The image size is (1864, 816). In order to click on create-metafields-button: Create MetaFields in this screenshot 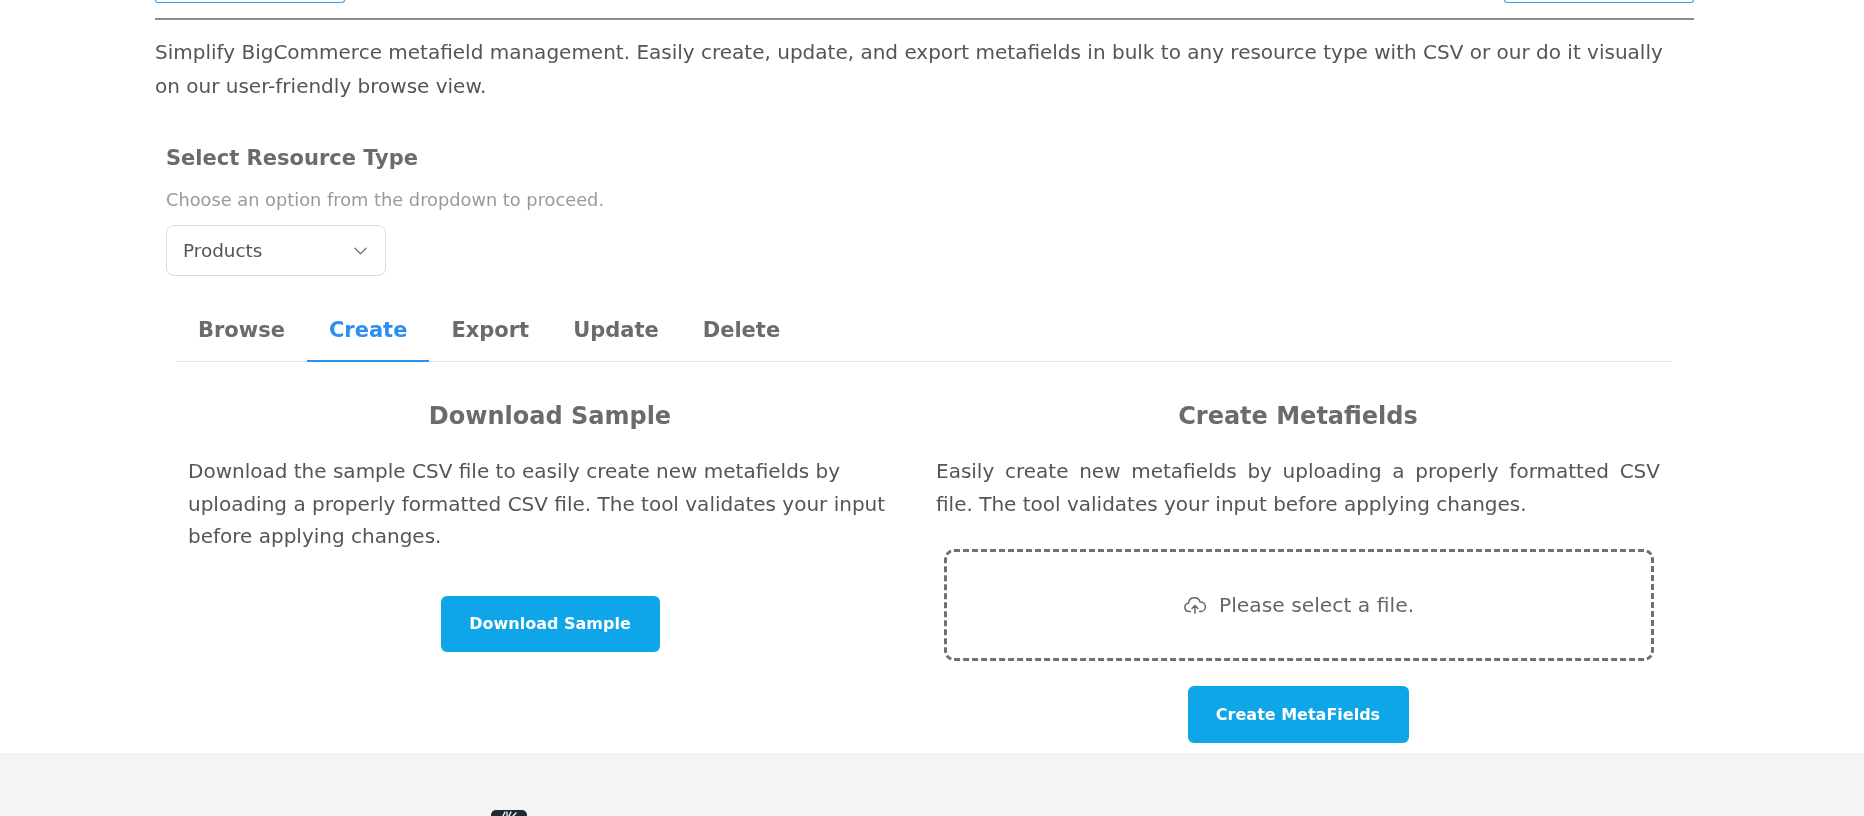, I will do `click(1298, 714)`.